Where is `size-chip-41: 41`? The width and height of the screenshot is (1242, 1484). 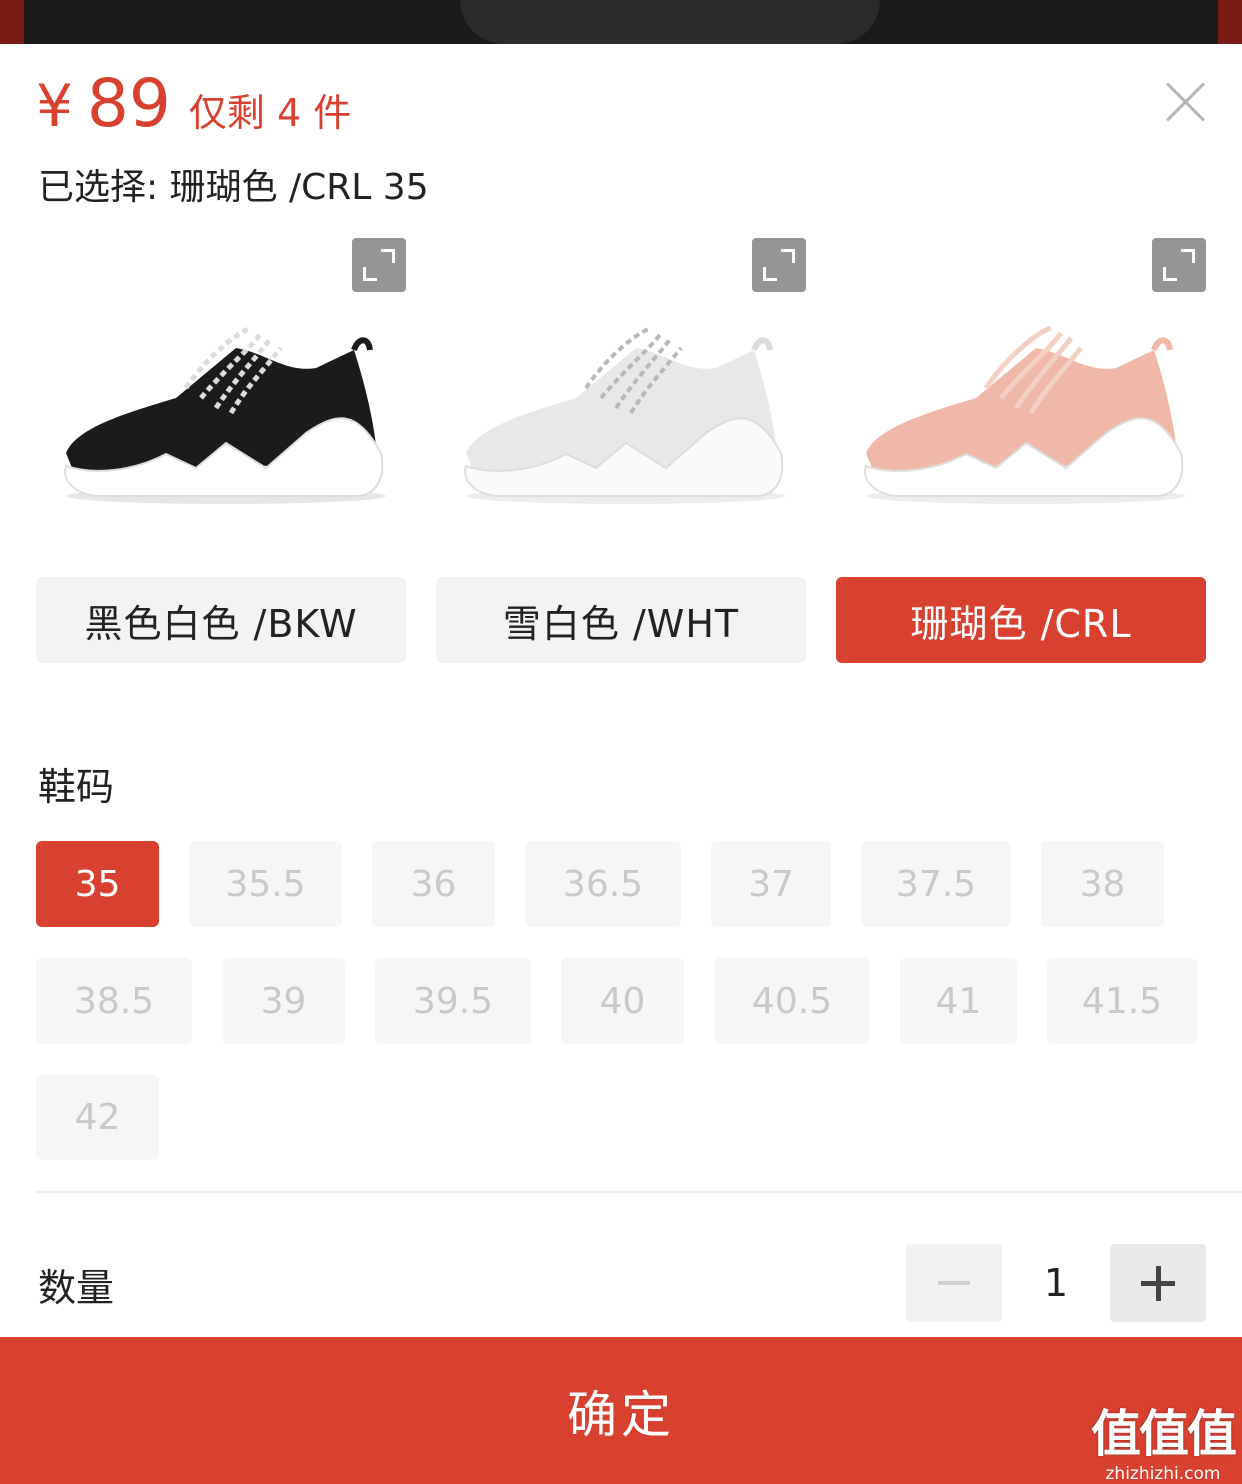
size-chip-41: 41 is located at coordinates (958, 1001).